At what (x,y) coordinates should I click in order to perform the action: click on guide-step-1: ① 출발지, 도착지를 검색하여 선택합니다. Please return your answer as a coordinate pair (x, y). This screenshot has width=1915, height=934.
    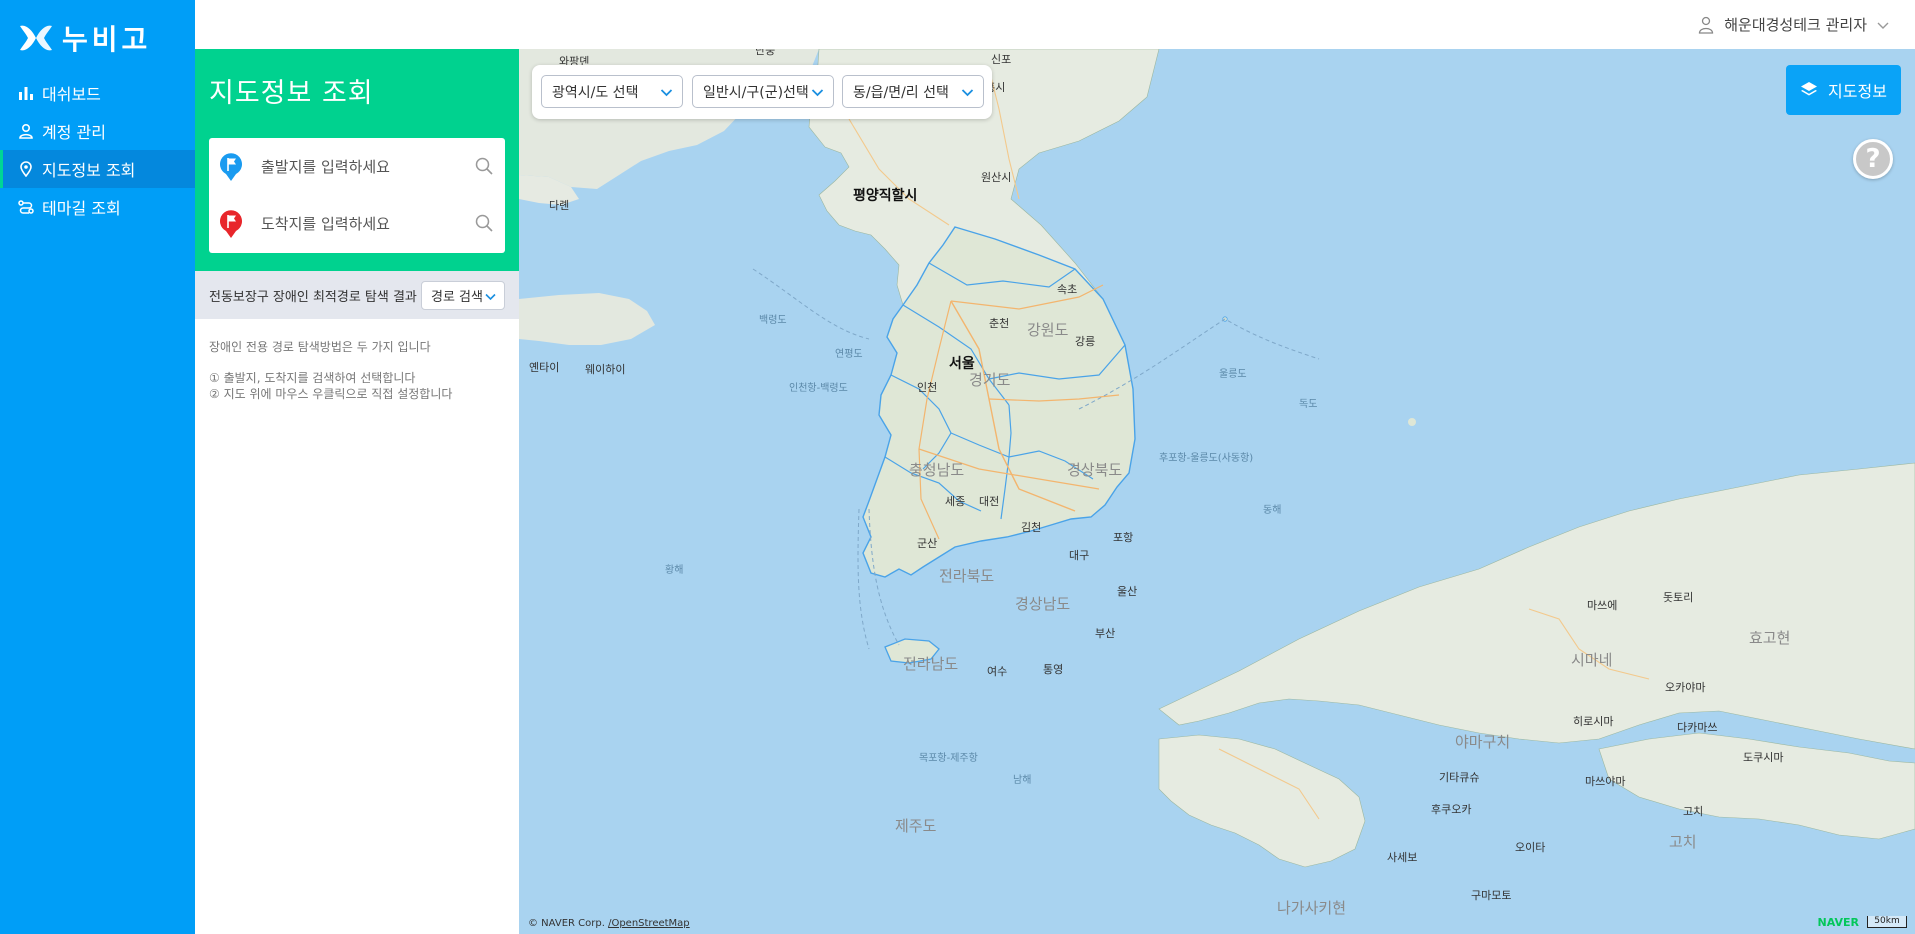
    Looking at the image, I should click on (312, 378).